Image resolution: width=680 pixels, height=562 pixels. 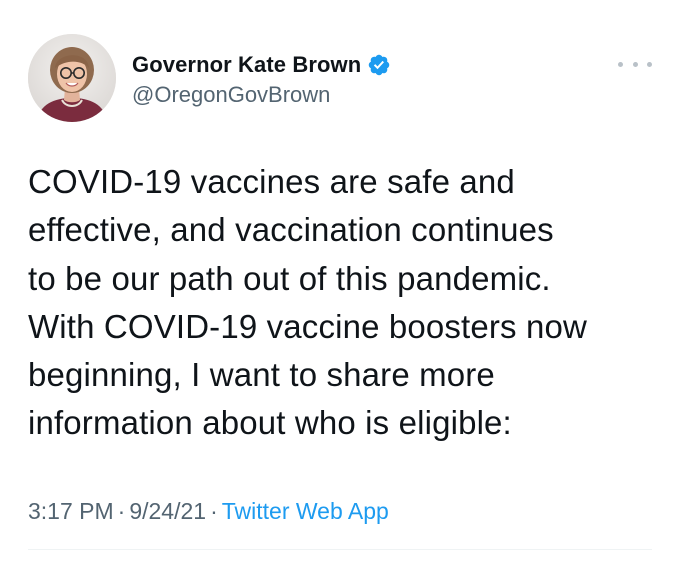 I want to click on author-name-row: Governor Kate Brown, so click(x=261, y=65).